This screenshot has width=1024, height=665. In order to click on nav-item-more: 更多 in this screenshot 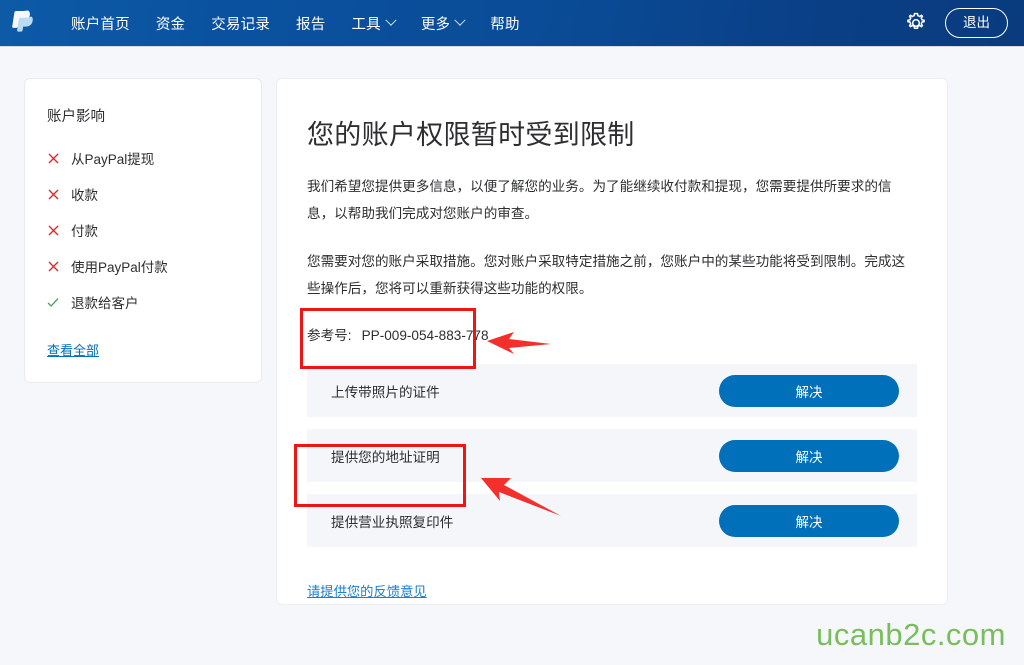, I will do `click(442, 23)`.